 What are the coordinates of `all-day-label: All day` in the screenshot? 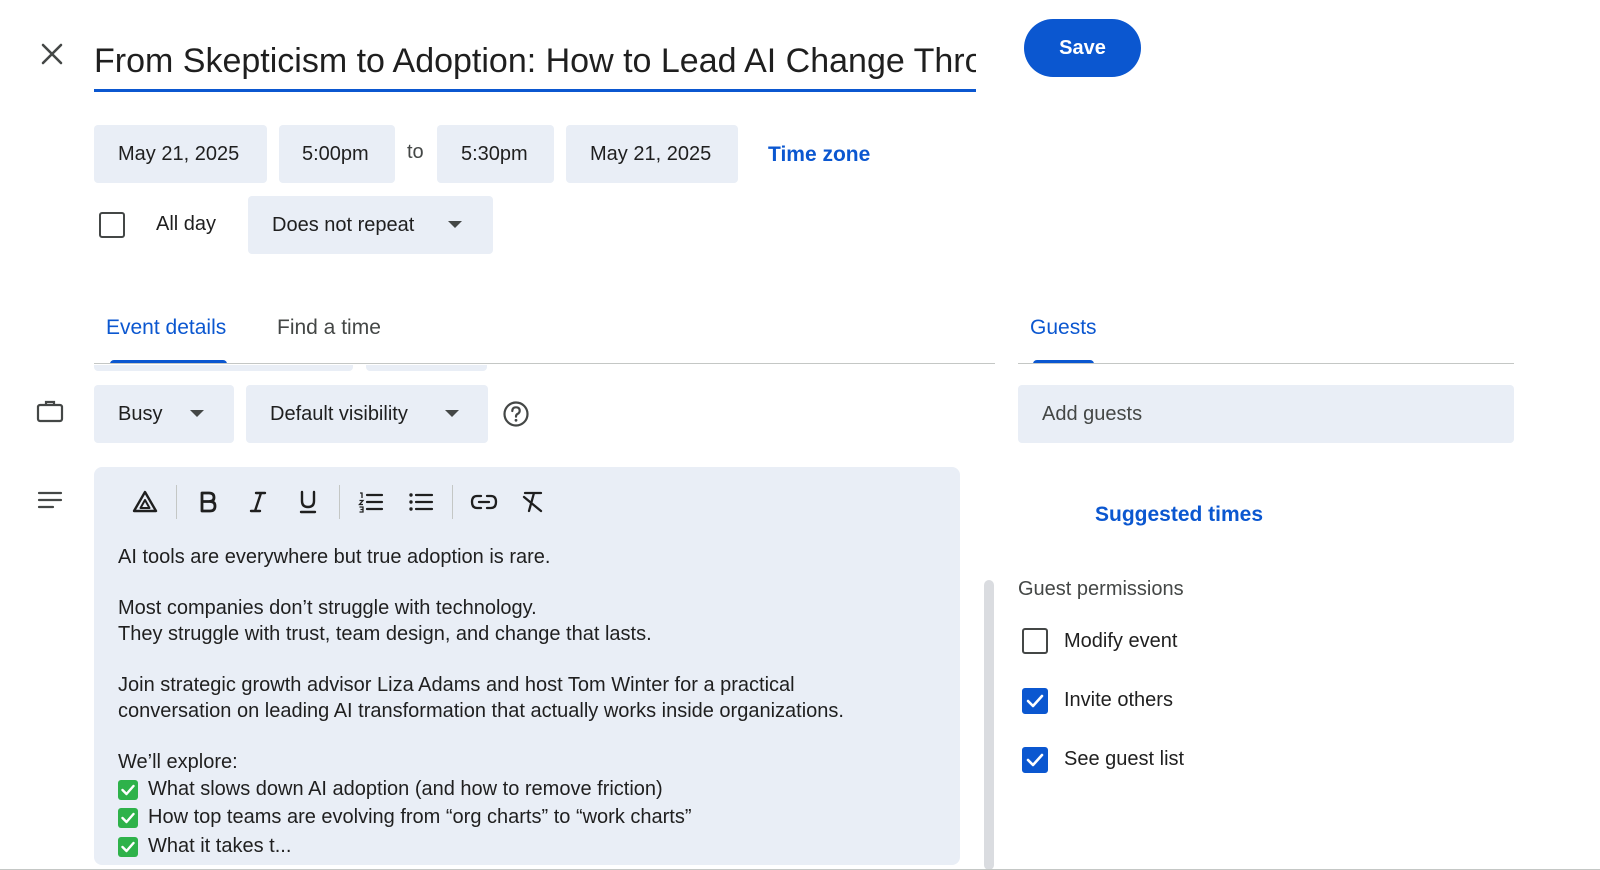 It's located at (186, 224).